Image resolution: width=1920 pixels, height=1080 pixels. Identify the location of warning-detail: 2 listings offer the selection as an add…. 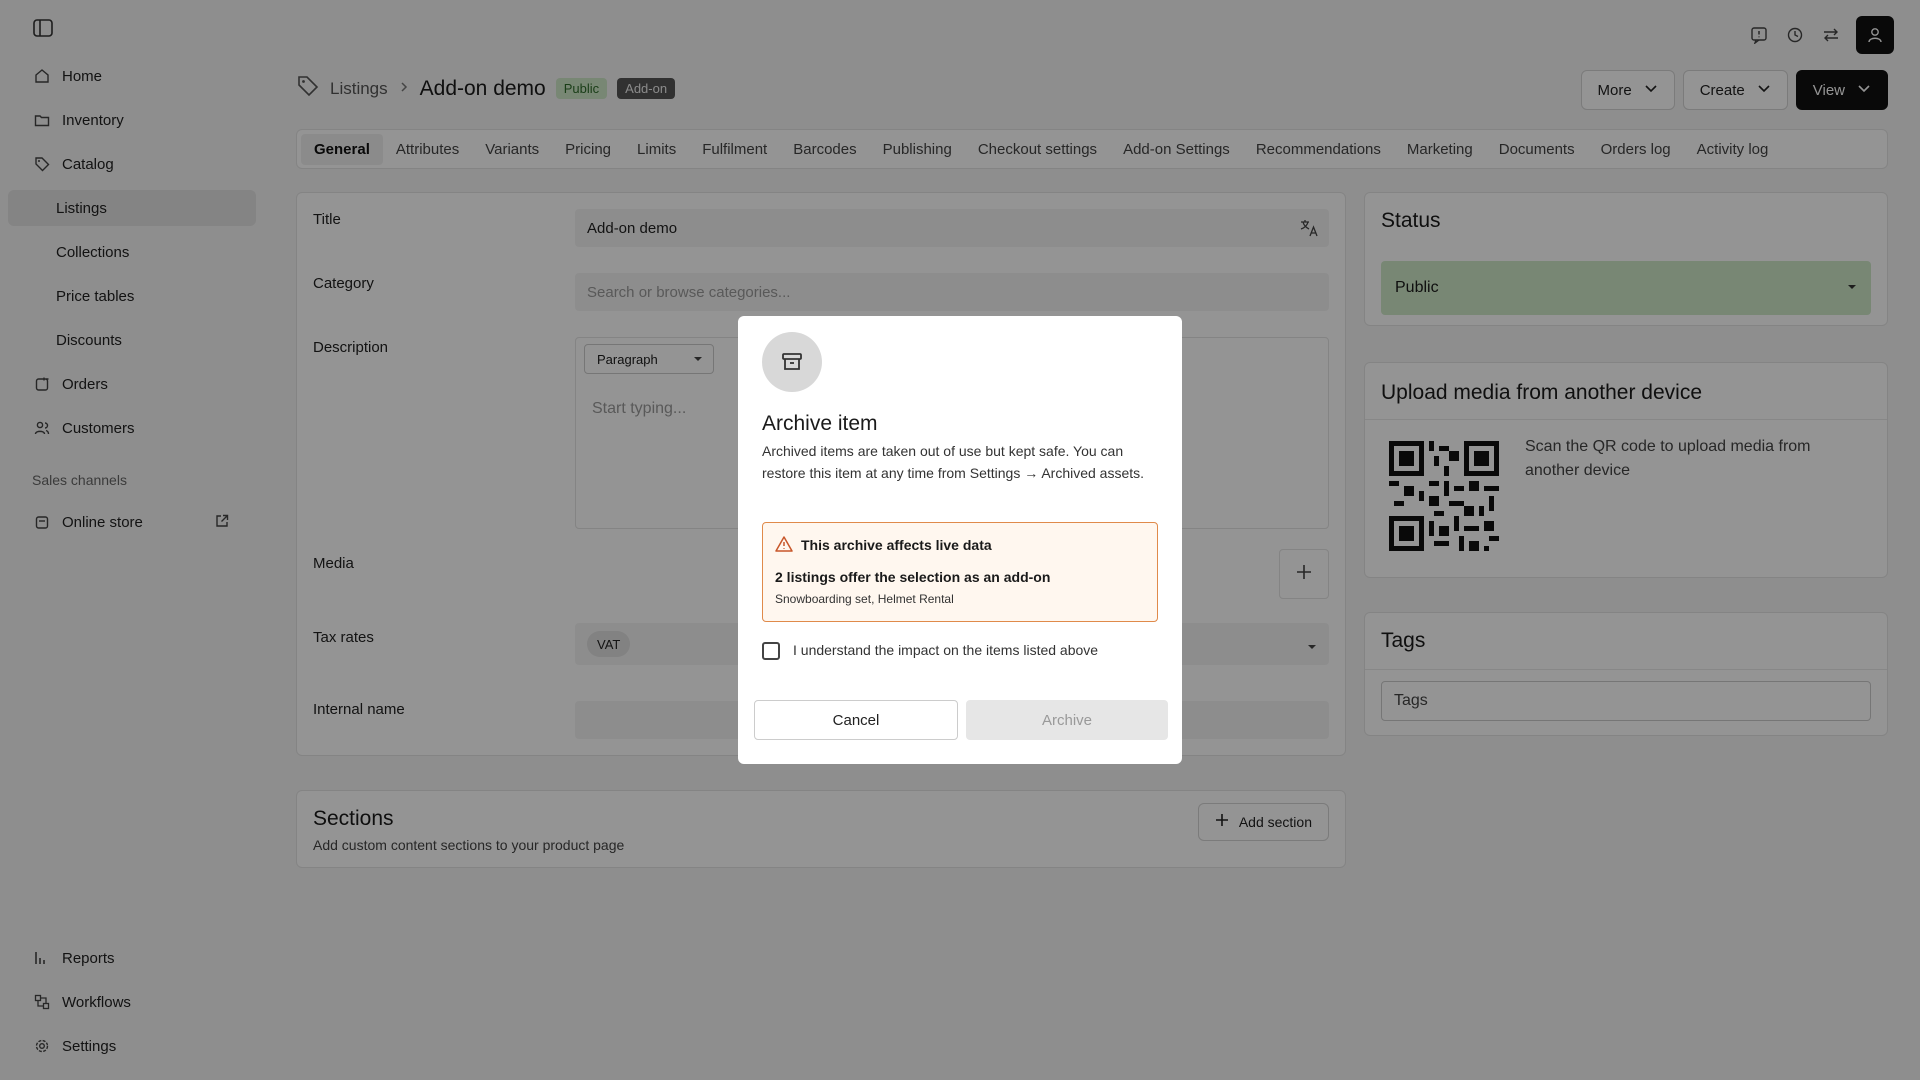
(913, 577).